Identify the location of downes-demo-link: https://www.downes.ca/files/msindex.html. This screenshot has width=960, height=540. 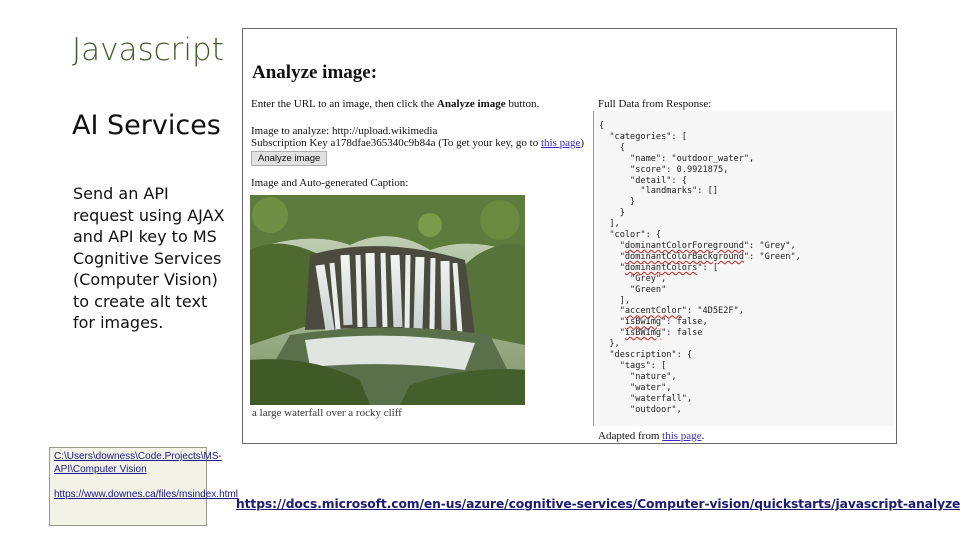
(146, 495).